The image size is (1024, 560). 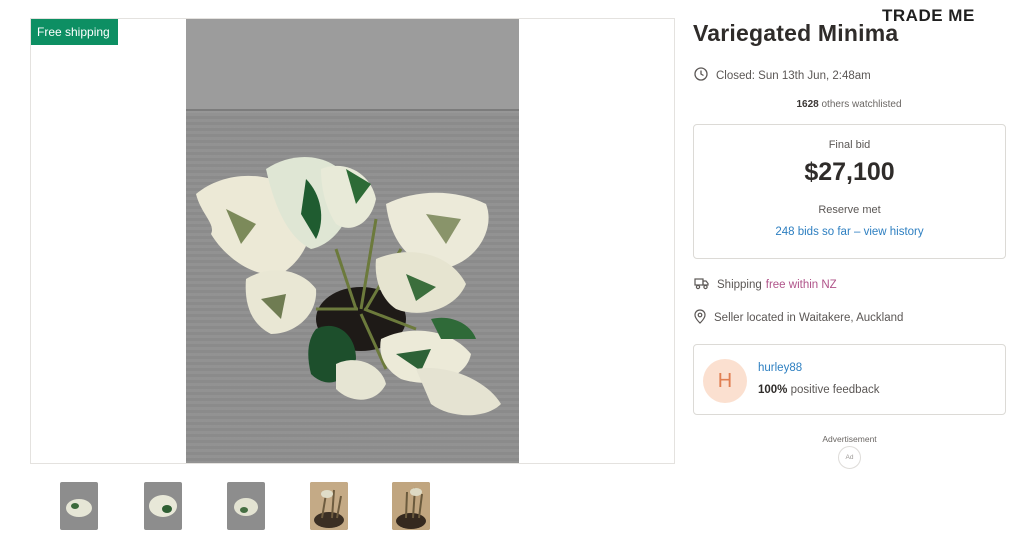 I want to click on shipping-label: Shipping, so click(x=739, y=285).